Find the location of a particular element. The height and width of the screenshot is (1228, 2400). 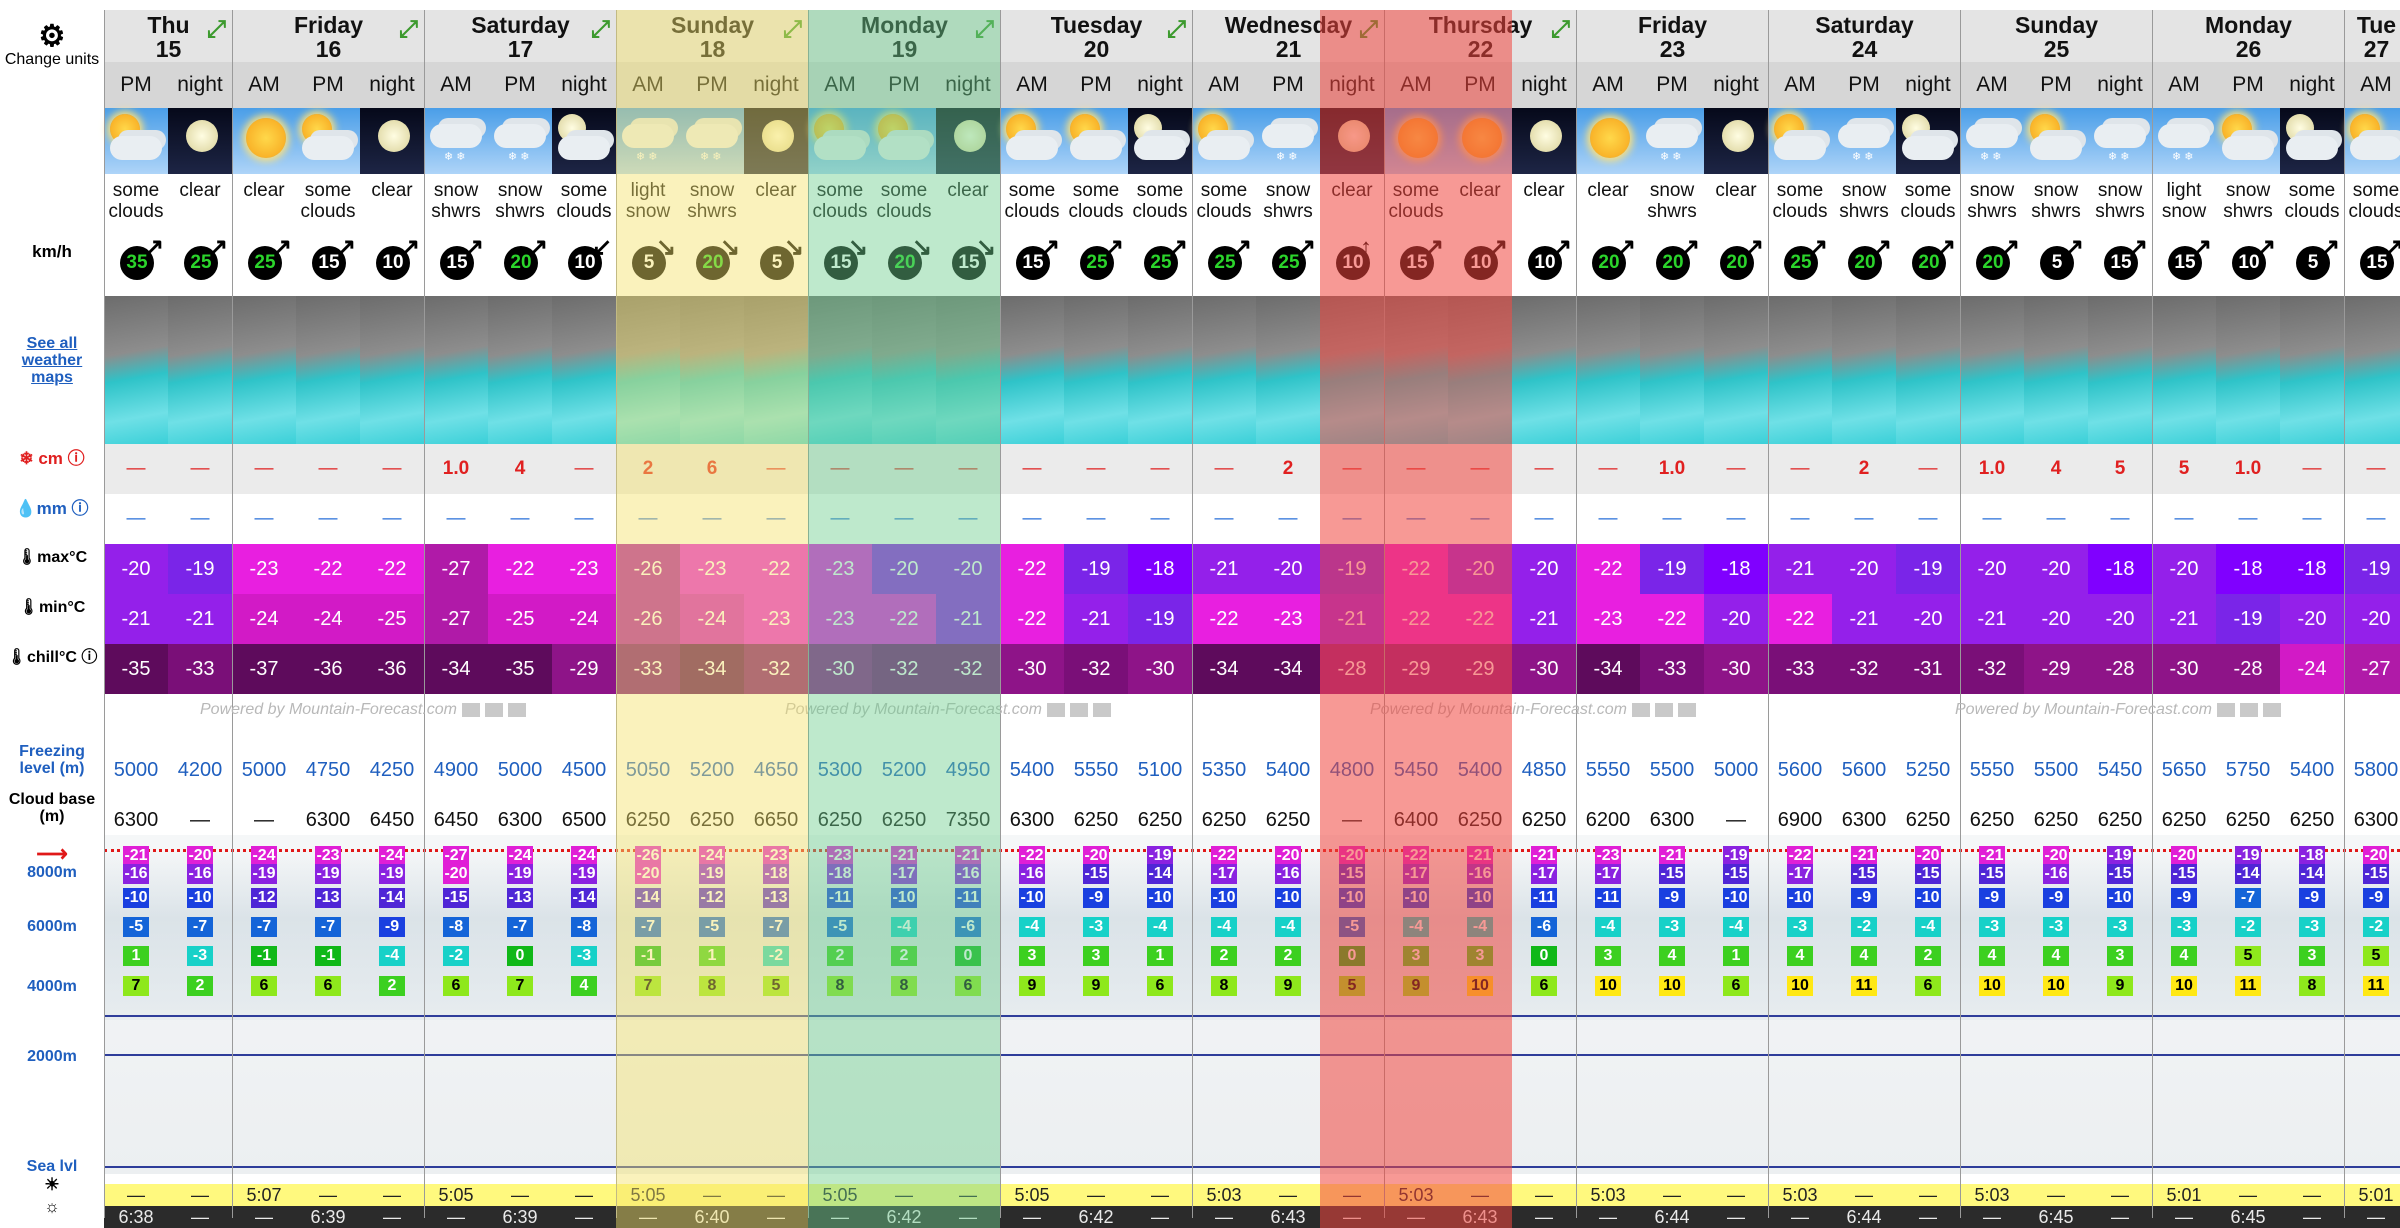

chill-temp-value: -28 is located at coordinates (2120, 669).